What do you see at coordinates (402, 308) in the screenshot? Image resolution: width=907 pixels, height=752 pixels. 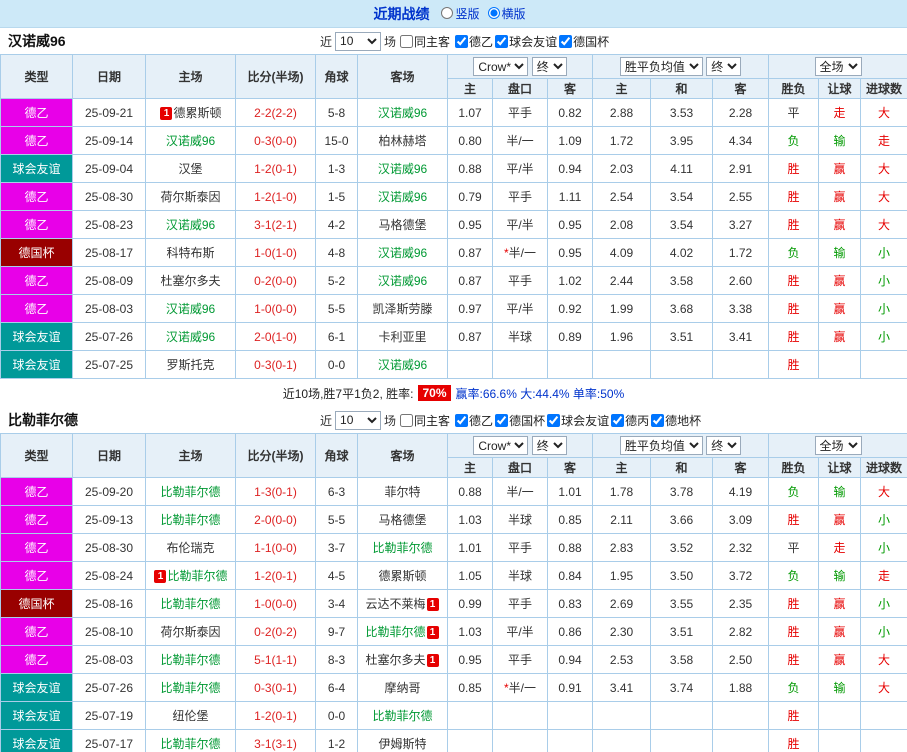 I see `away-team-cell: 凯泽斯劳滕` at bounding box center [402, 308].